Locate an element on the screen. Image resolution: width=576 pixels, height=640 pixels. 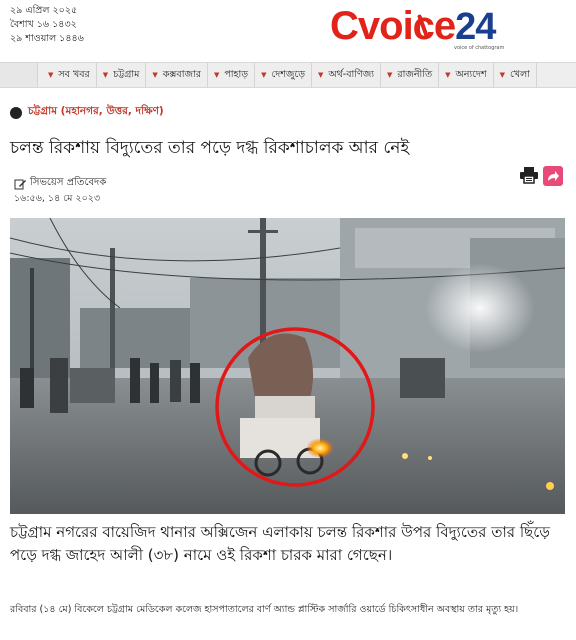
nav-item-label: দেশজুড়ে is located at coordinates (288, 74).